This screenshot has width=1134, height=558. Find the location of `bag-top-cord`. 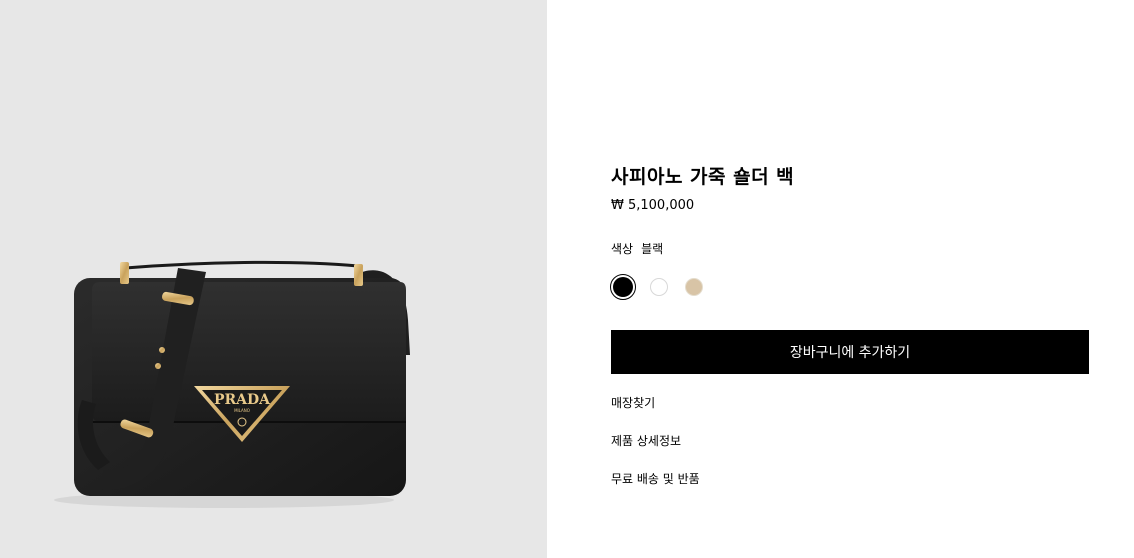

bag-top-cord is located at coordinates (242, 265).